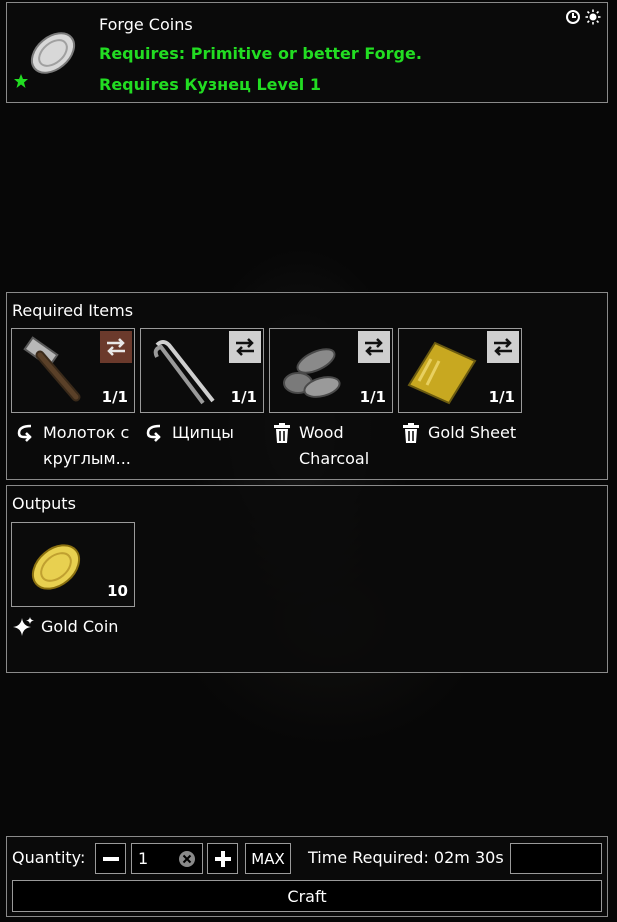 Image resolution: width=617 pixels, height=922 pixels. I want to click on decrease-quantity-button, so click(110, 858).